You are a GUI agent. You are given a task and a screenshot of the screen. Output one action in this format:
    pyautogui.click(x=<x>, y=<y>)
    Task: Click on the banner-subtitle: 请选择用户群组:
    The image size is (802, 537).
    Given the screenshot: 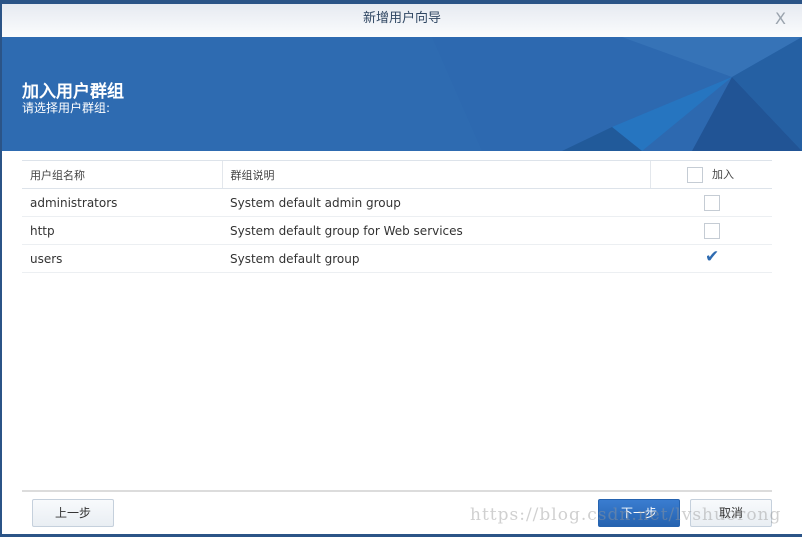 What is the action you would take?
    pyautogui.click(x=66, y=108)
    